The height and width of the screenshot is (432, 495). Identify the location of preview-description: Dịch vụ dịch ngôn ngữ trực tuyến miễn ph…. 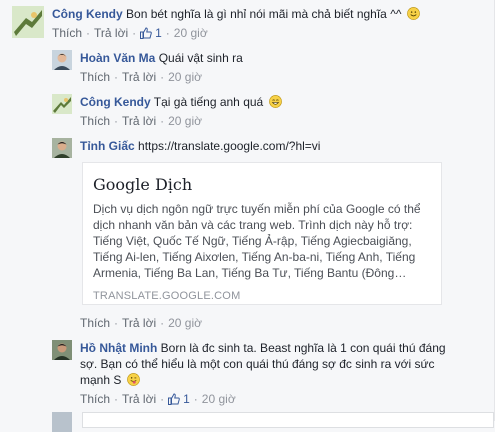
(257, 241).